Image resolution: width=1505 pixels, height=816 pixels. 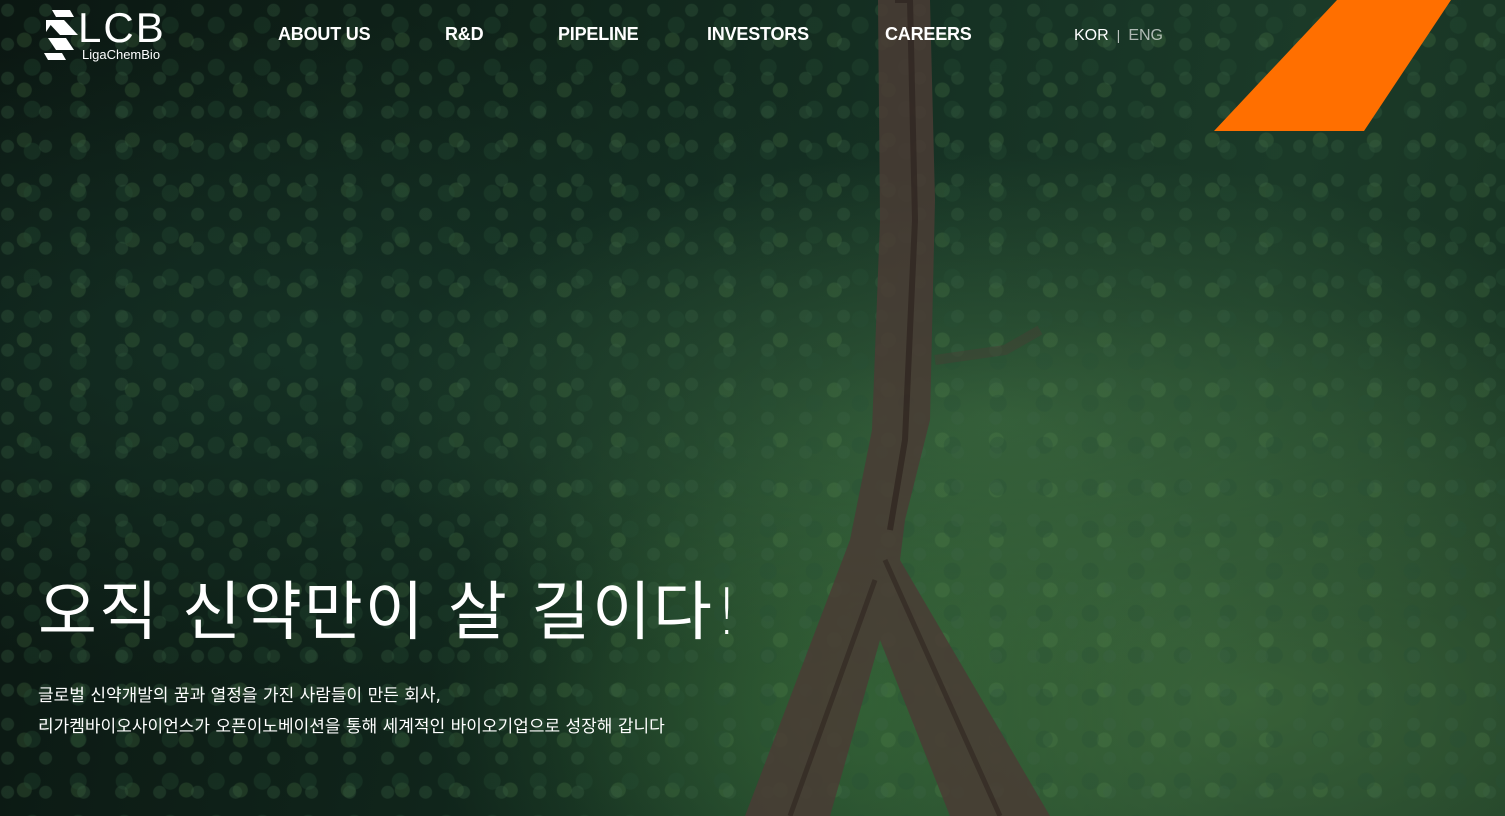 What do you see at coordinates (390, 613) in the screenshot?
I see `hero-headline: 오직 신약만이 살 길이다!` at bounding box center [390, 613].